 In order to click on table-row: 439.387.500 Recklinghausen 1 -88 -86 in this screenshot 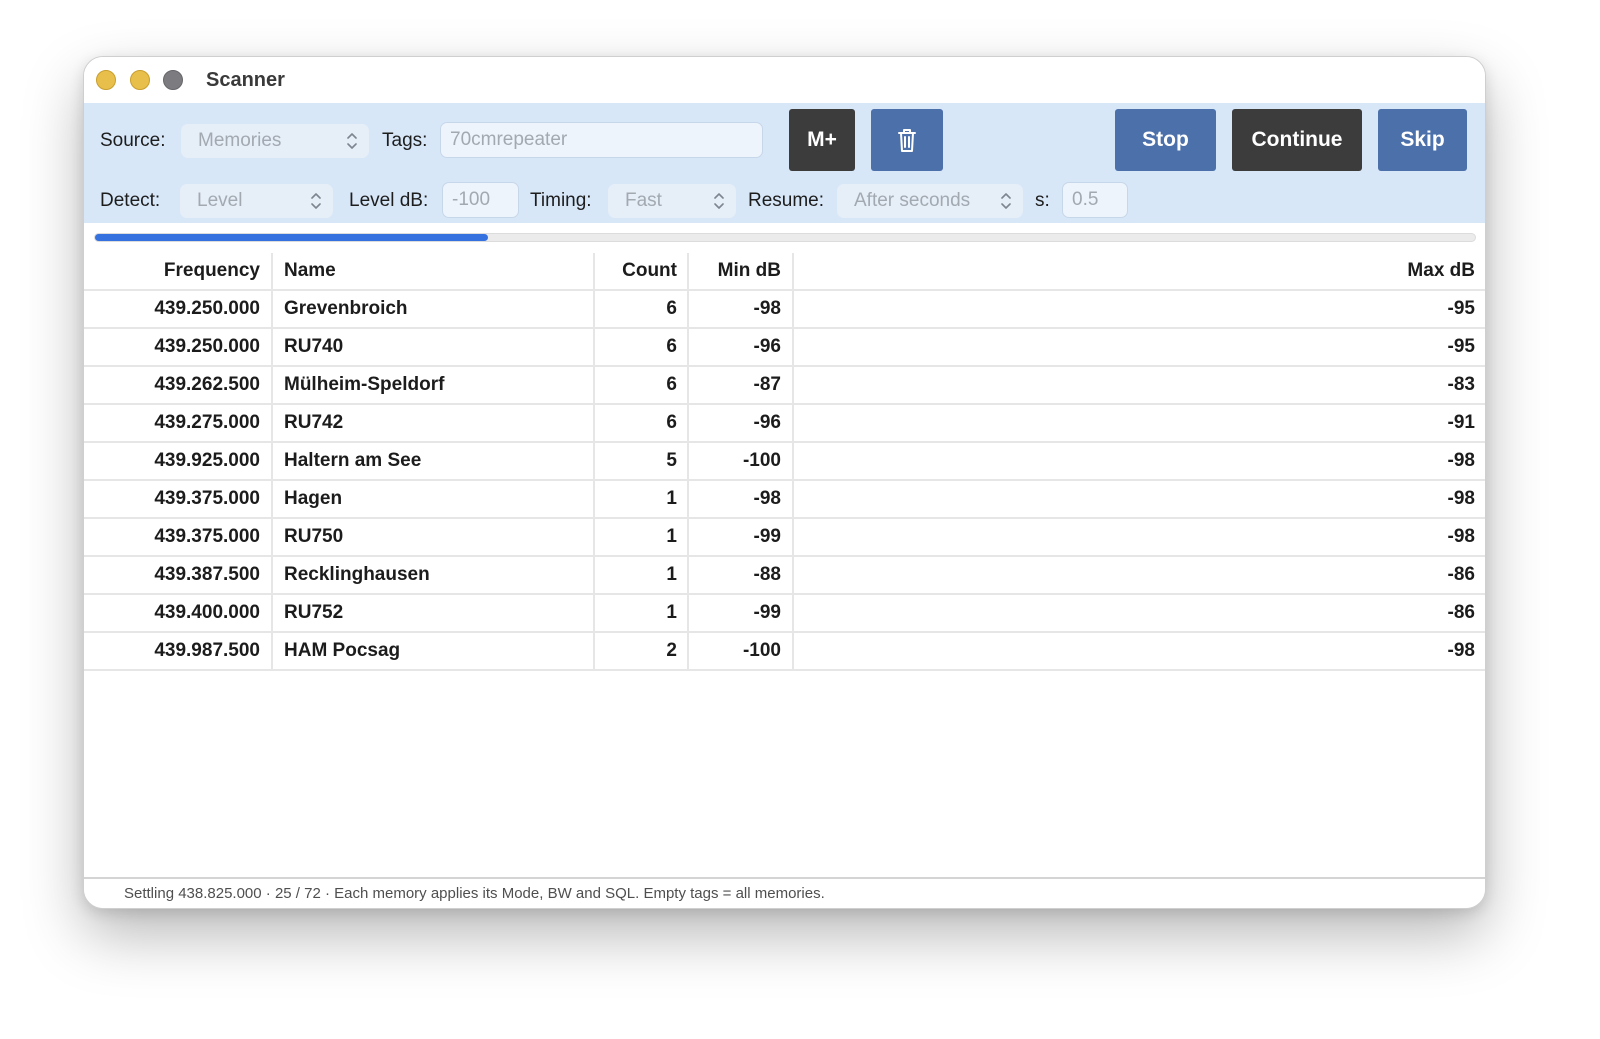, I will do `click(784, 576)`.